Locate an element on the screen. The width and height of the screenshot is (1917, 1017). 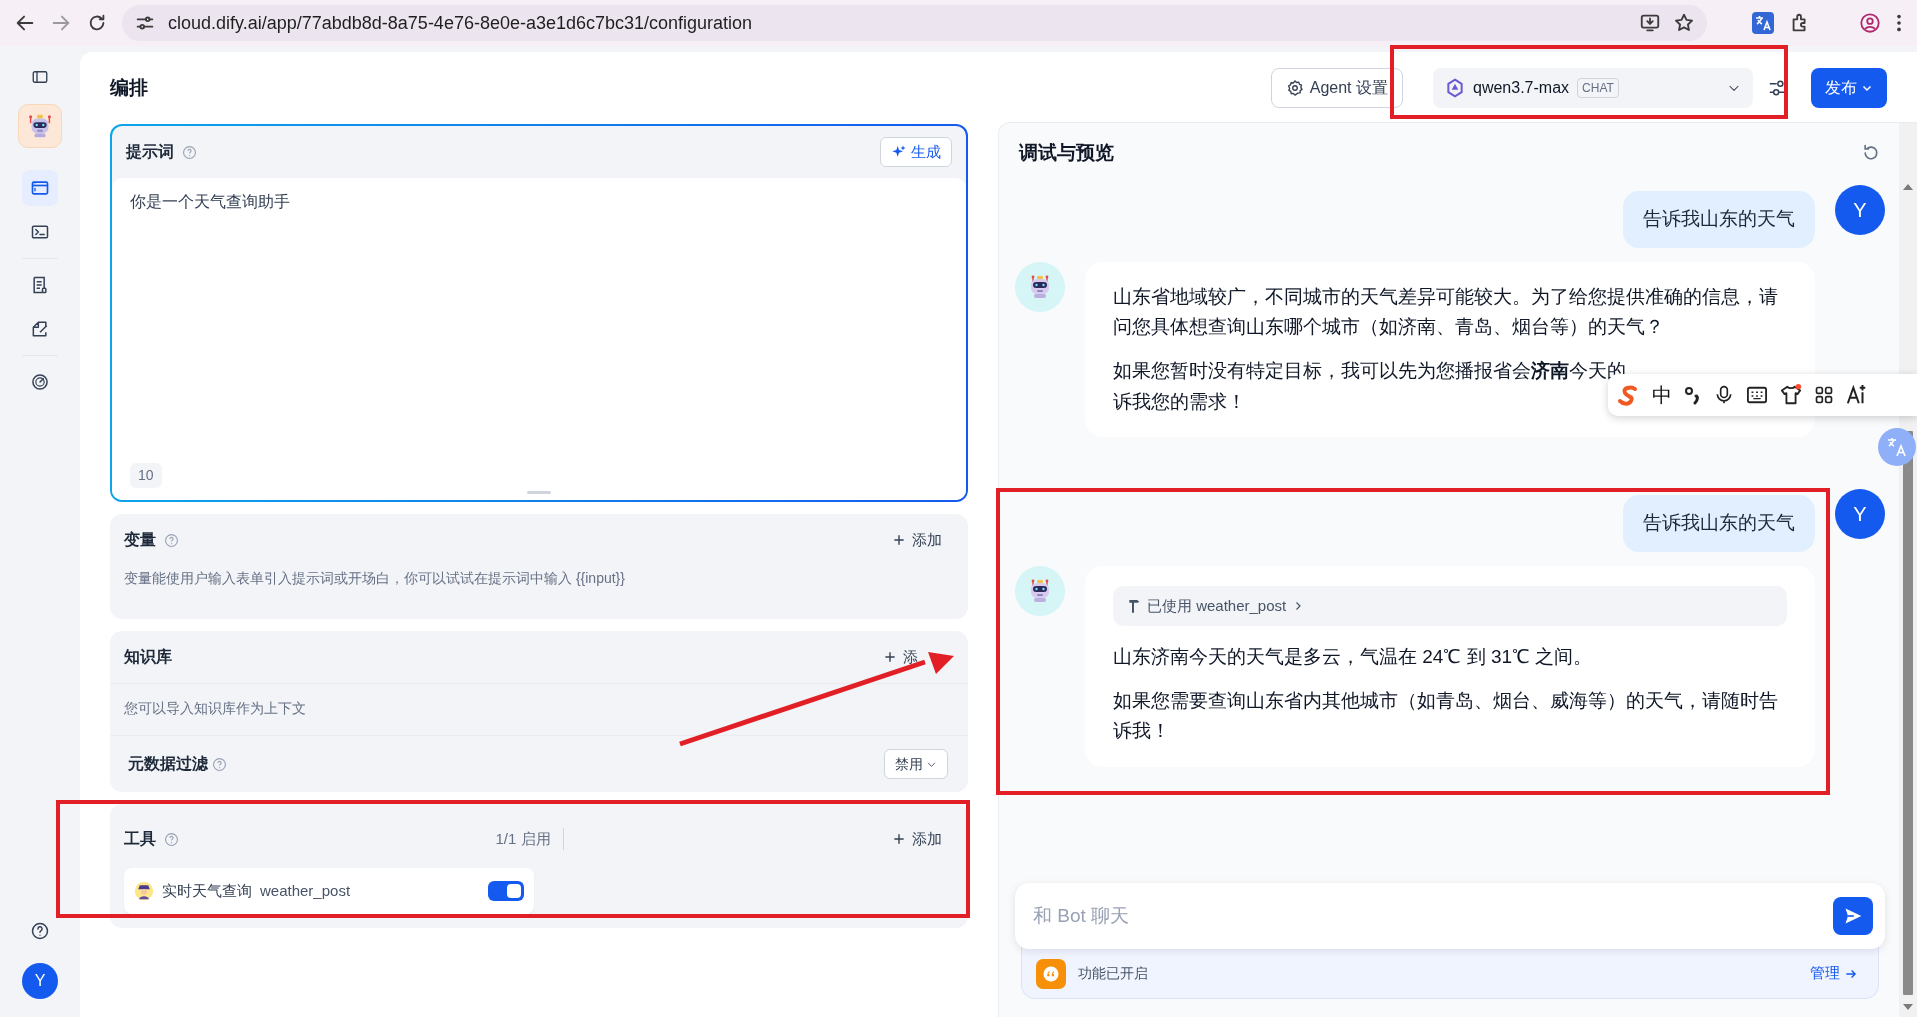
tool-count: 1/1 启用 is located at coordinates (529, 839).